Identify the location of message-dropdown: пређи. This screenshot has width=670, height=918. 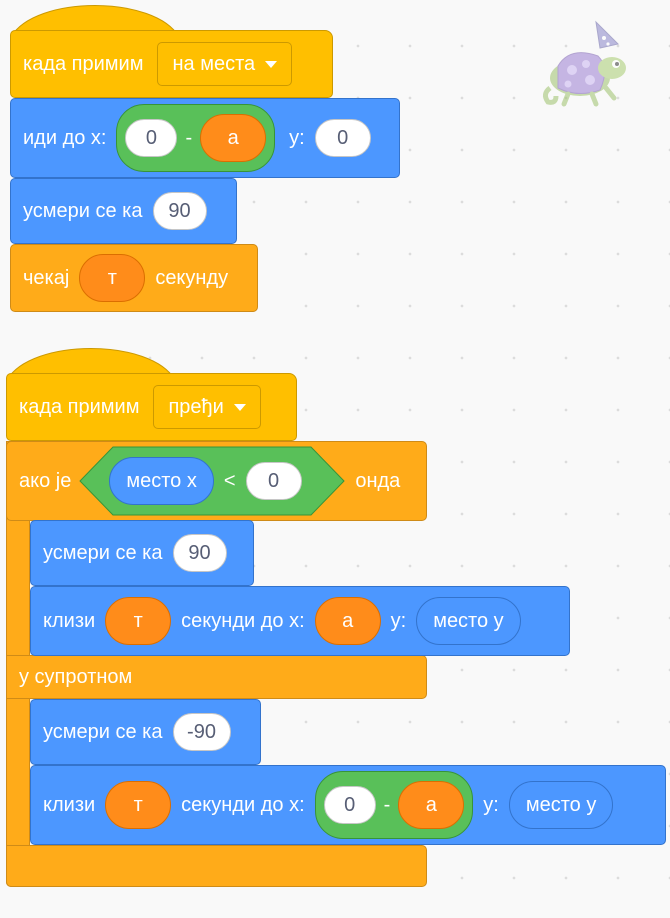
(207, 407).